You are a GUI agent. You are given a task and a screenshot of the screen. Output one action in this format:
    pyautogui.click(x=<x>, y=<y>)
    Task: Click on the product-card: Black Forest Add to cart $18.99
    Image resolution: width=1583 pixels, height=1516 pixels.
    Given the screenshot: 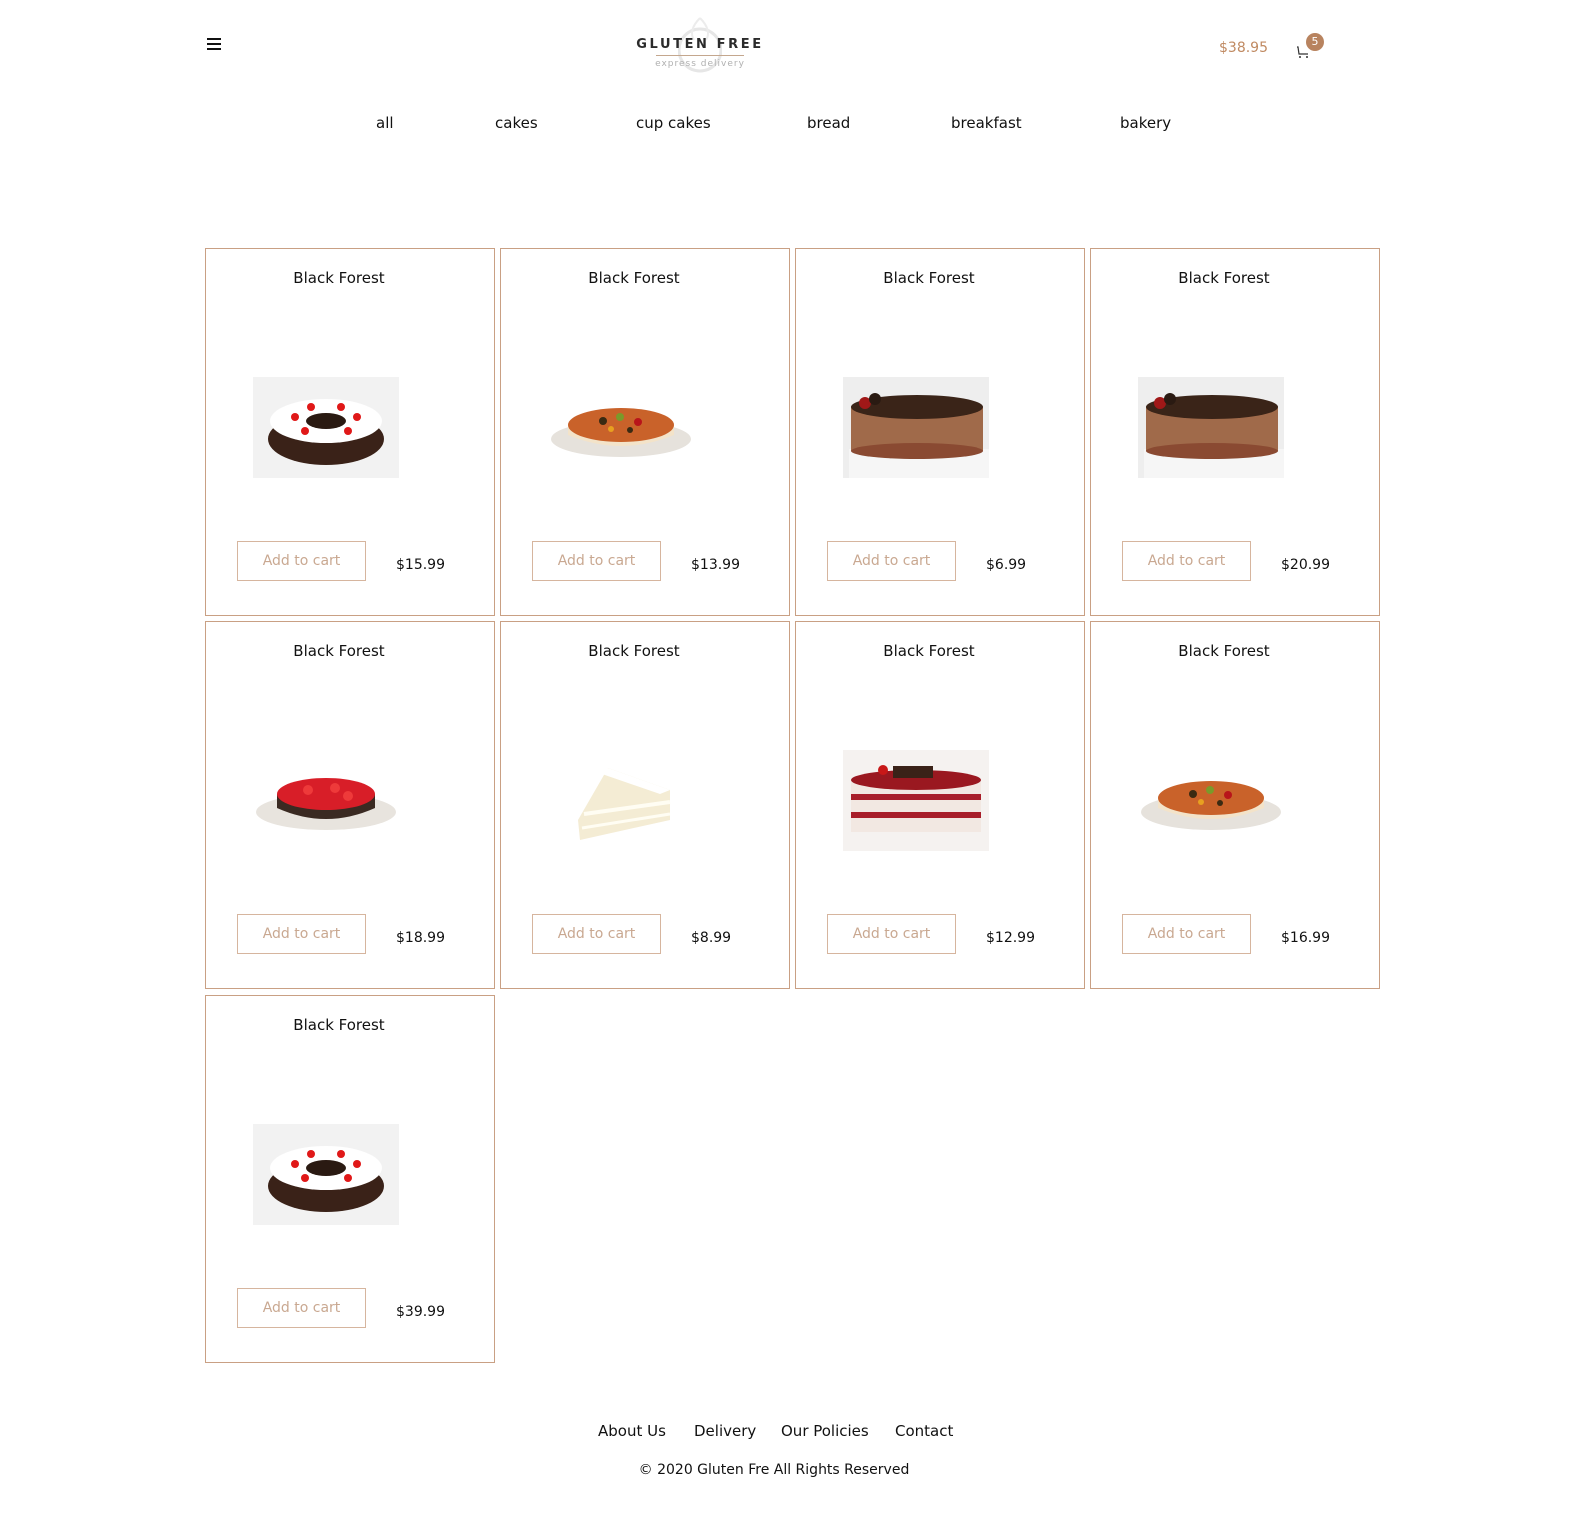 What is the action you would take?
    pyautogui.click(x=350, y=805)
    